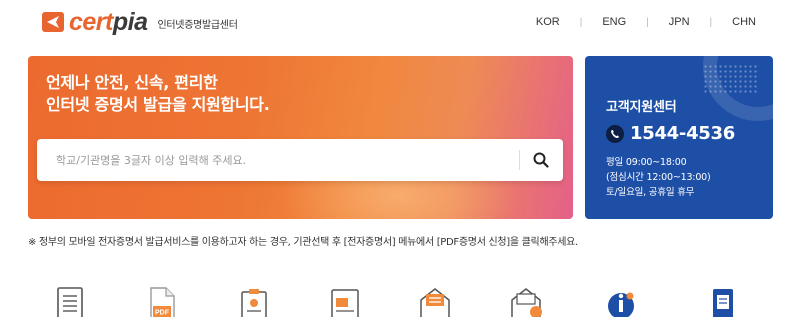 This screenshot has height=317, width=800. I want to click on logo-cert: cert, so click(91, 22).